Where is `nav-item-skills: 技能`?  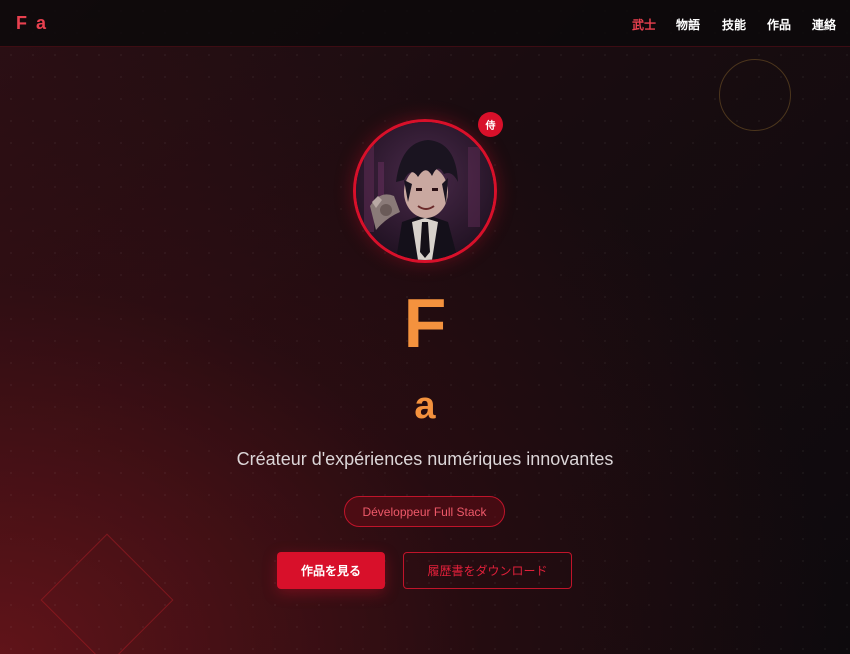
nav-item-skills: 技能 is located at coordinates (734, 24).